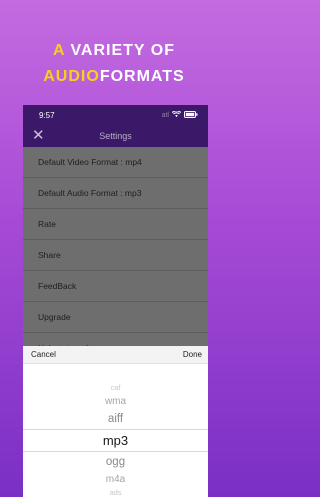  What do you see at coordinates (176, 114) in the screenshot?
I see `wifi-icon` at bounding box center [176, 114].